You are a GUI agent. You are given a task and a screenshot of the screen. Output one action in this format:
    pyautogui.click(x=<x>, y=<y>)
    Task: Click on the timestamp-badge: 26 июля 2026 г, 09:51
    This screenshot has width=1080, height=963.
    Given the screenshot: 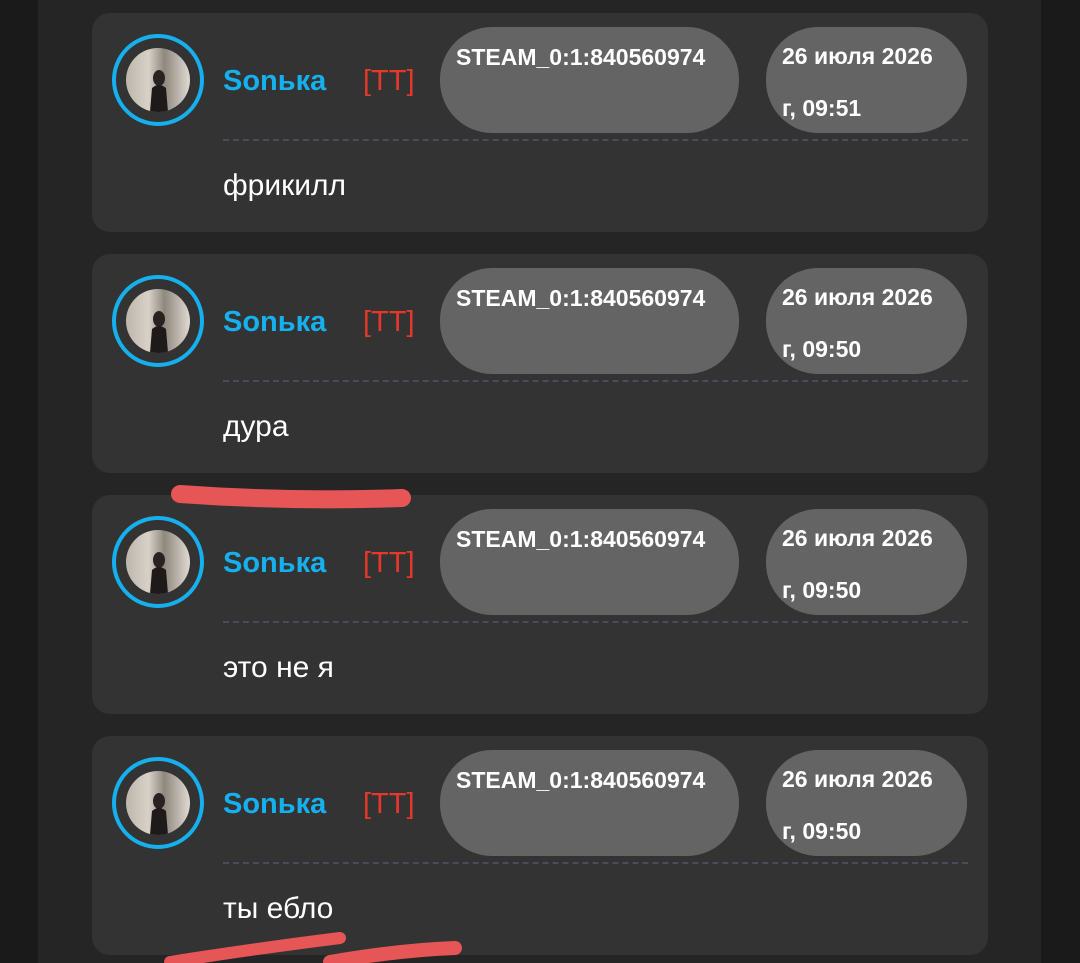 What is the action you would take?
    pyautogui.click(x=866, y=80)
    